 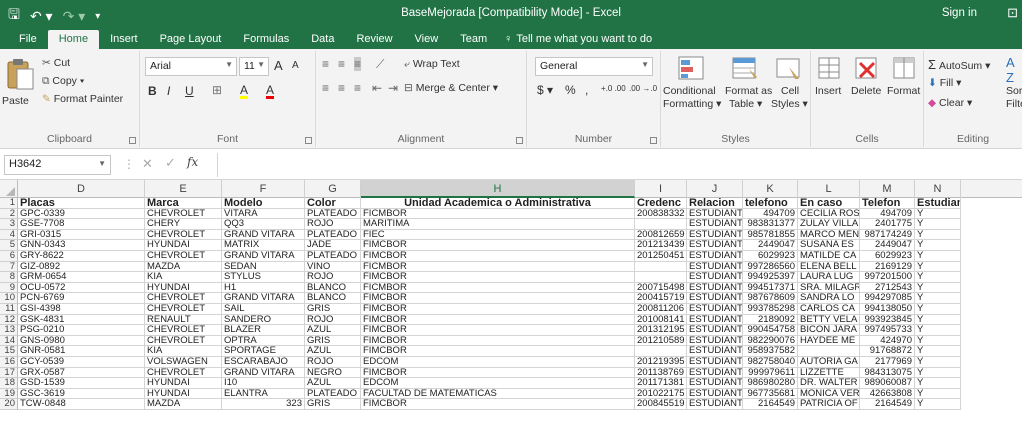 I want to click on cell: 993785298, so click(x=770, y=309).